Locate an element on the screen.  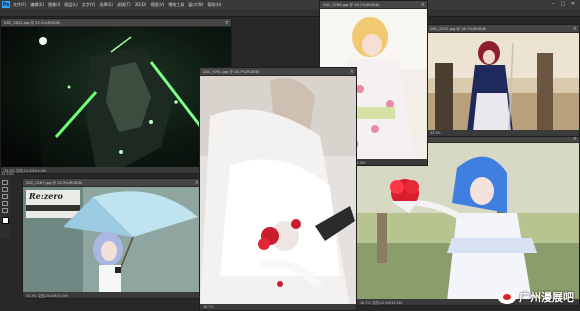
document-title: DSC_9832.jpg @ 33.3%(RGB/8) is located at coordinates (32, 22).